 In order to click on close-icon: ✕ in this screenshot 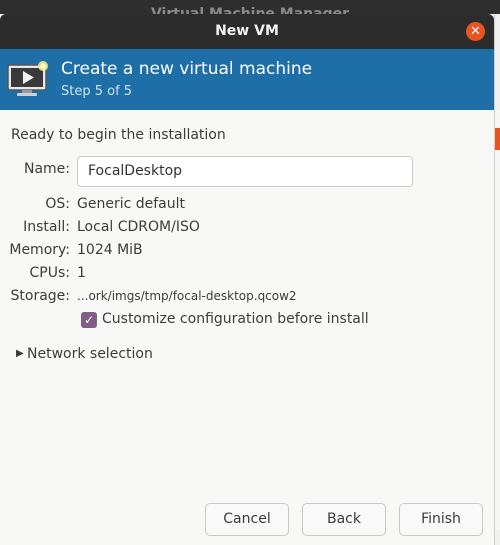, I will do `click(475, 31)`.